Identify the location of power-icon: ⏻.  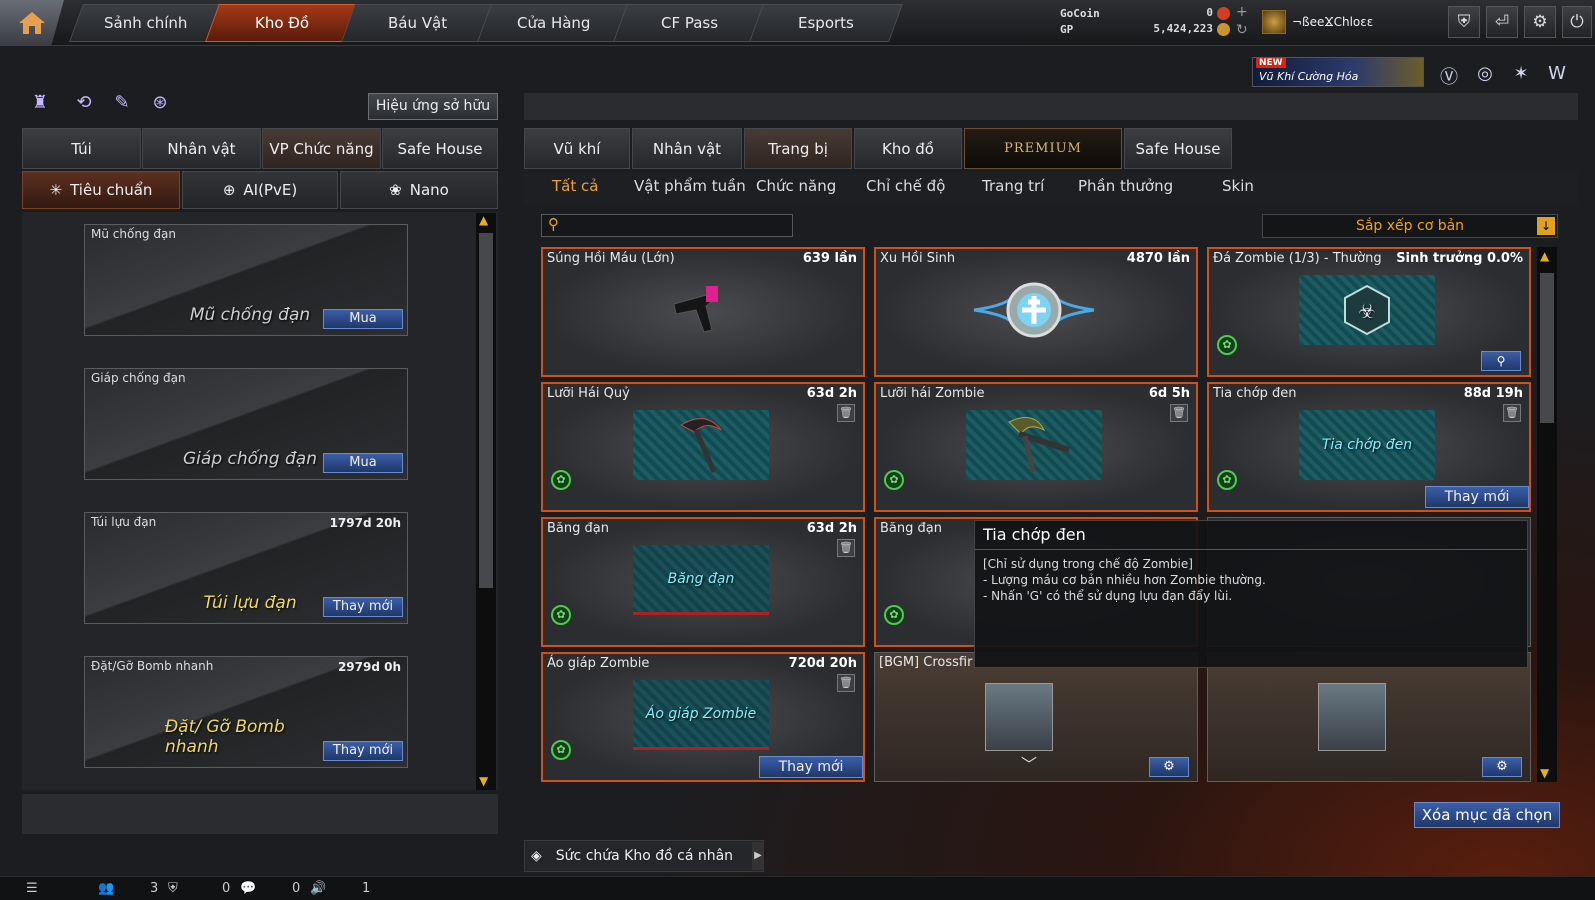
(1577, 22).